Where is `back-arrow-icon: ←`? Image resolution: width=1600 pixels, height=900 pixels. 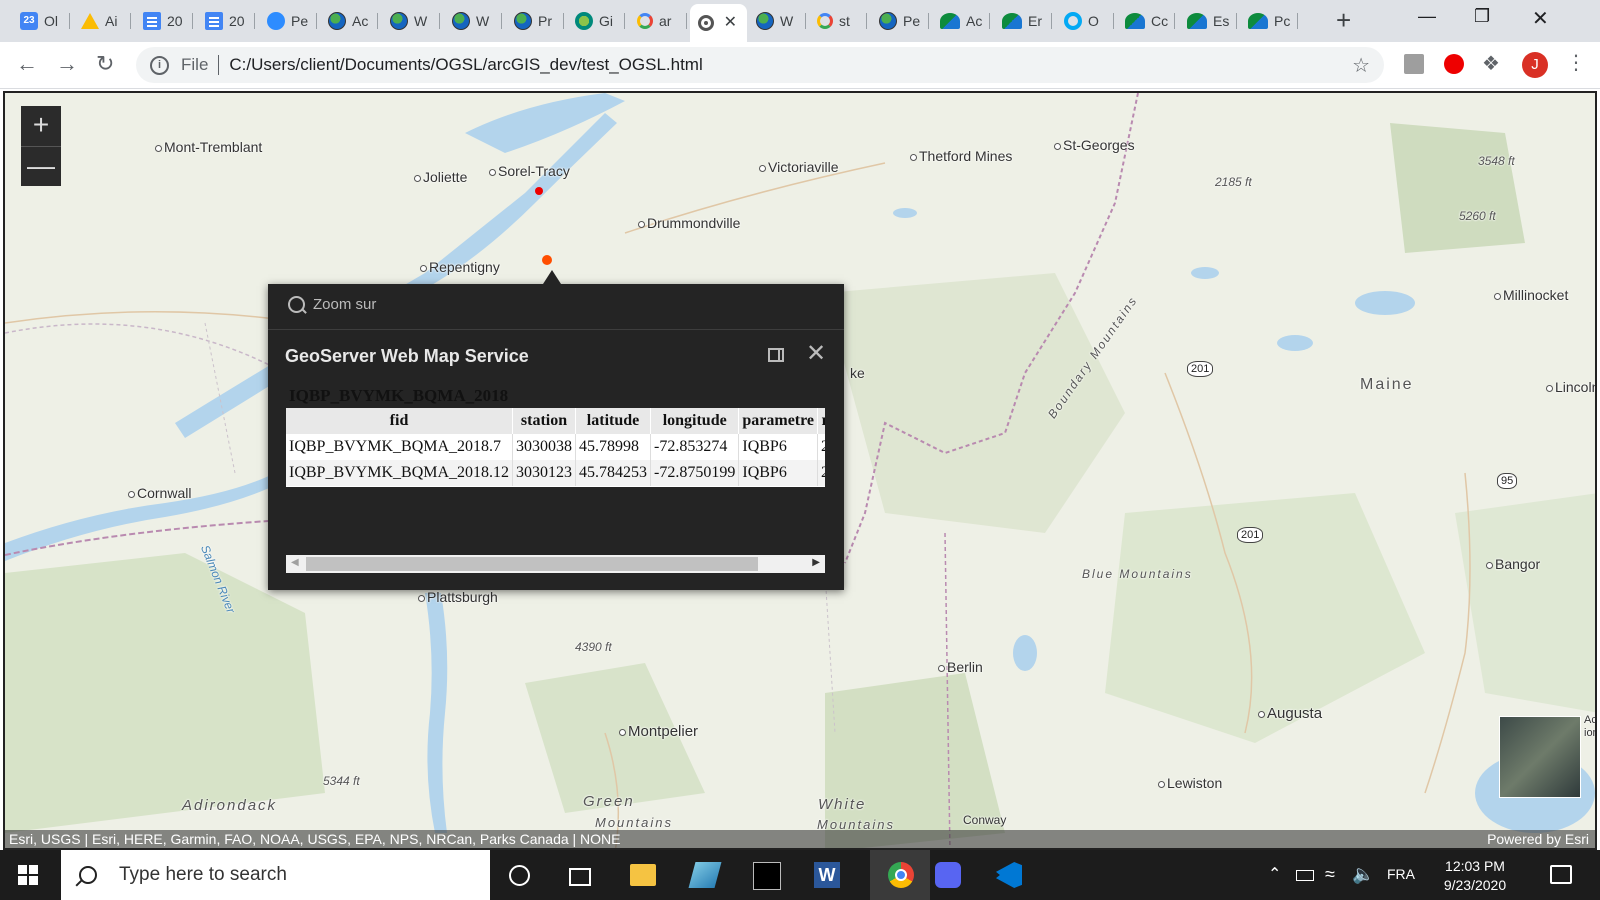
back-arrow-icon: ← is located at coordinates (27, 64).